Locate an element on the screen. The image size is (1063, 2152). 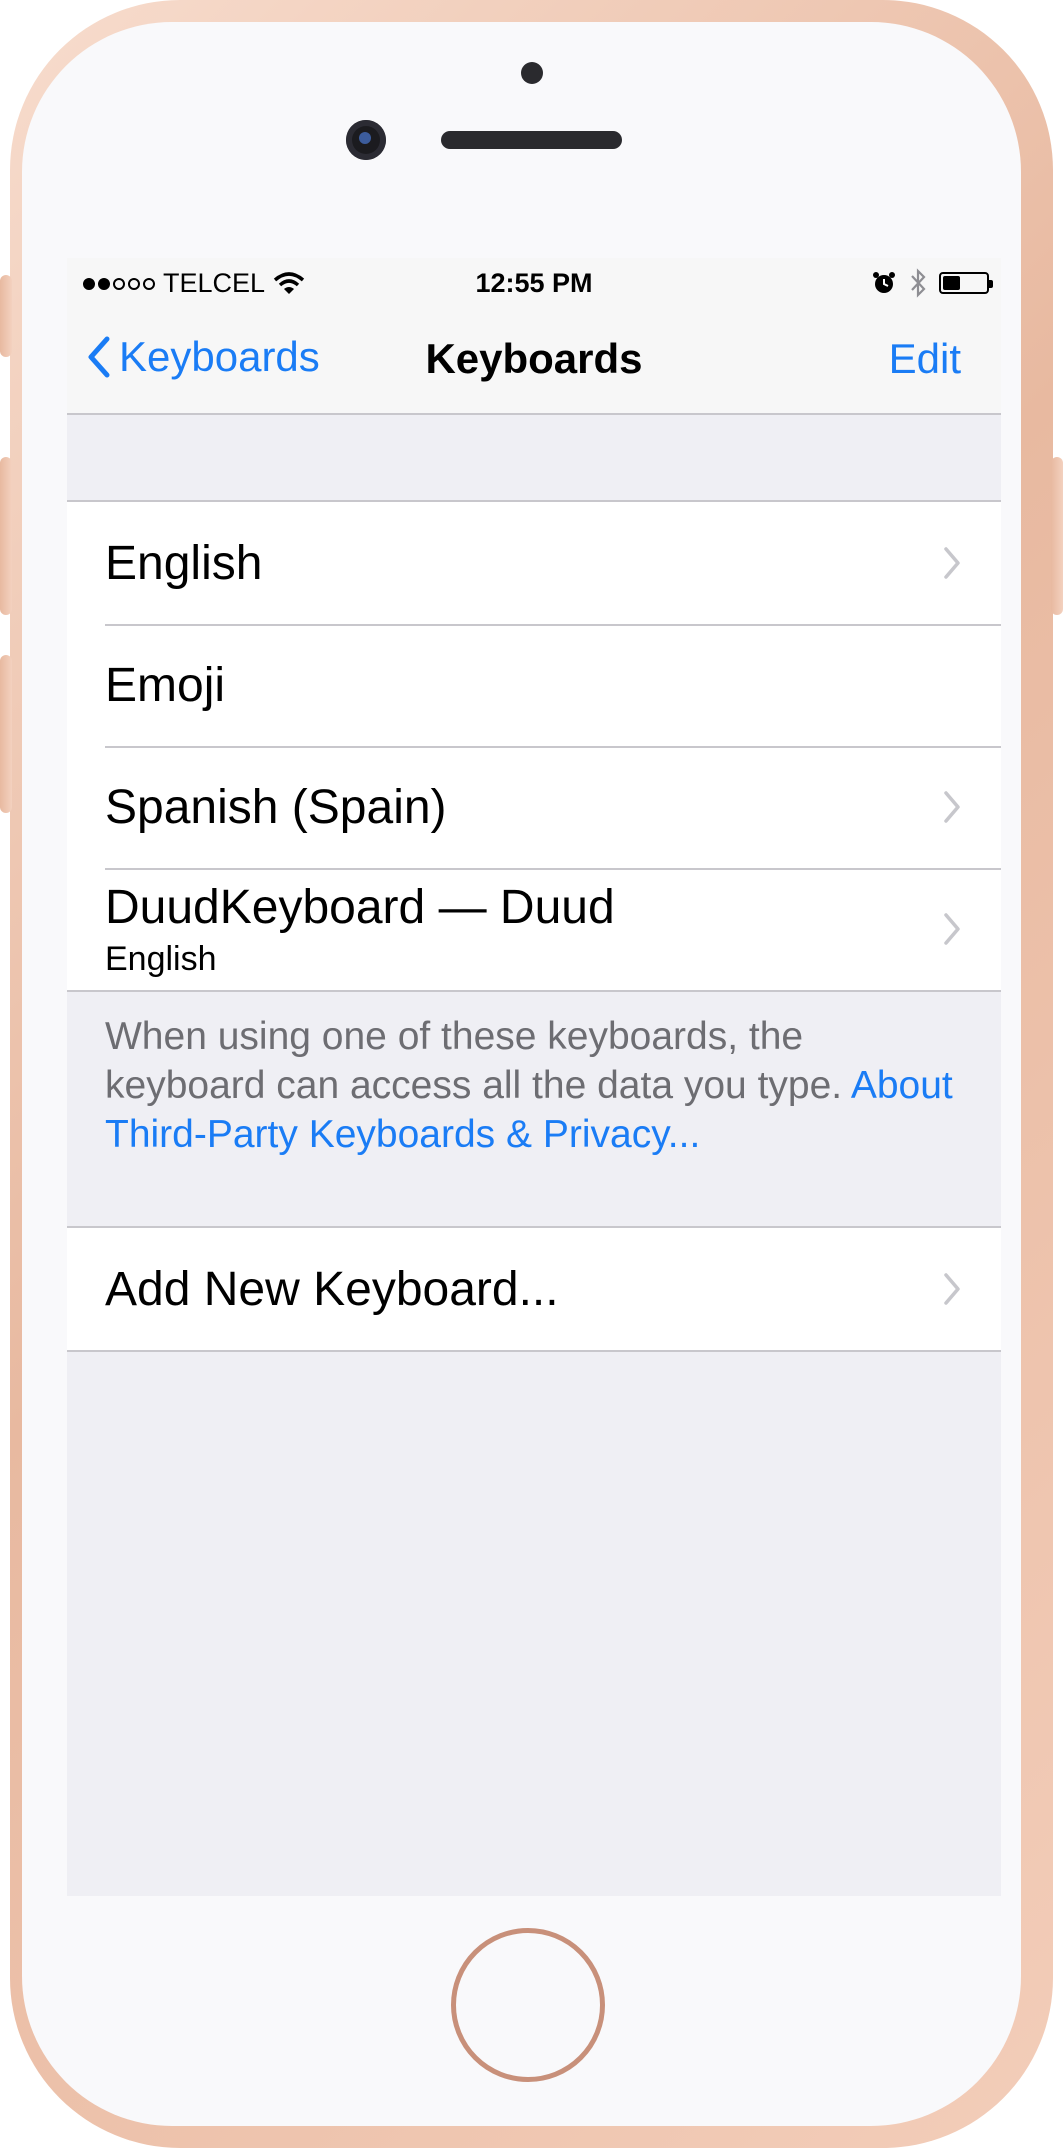
home-button is located at coordinates (528, 2005).